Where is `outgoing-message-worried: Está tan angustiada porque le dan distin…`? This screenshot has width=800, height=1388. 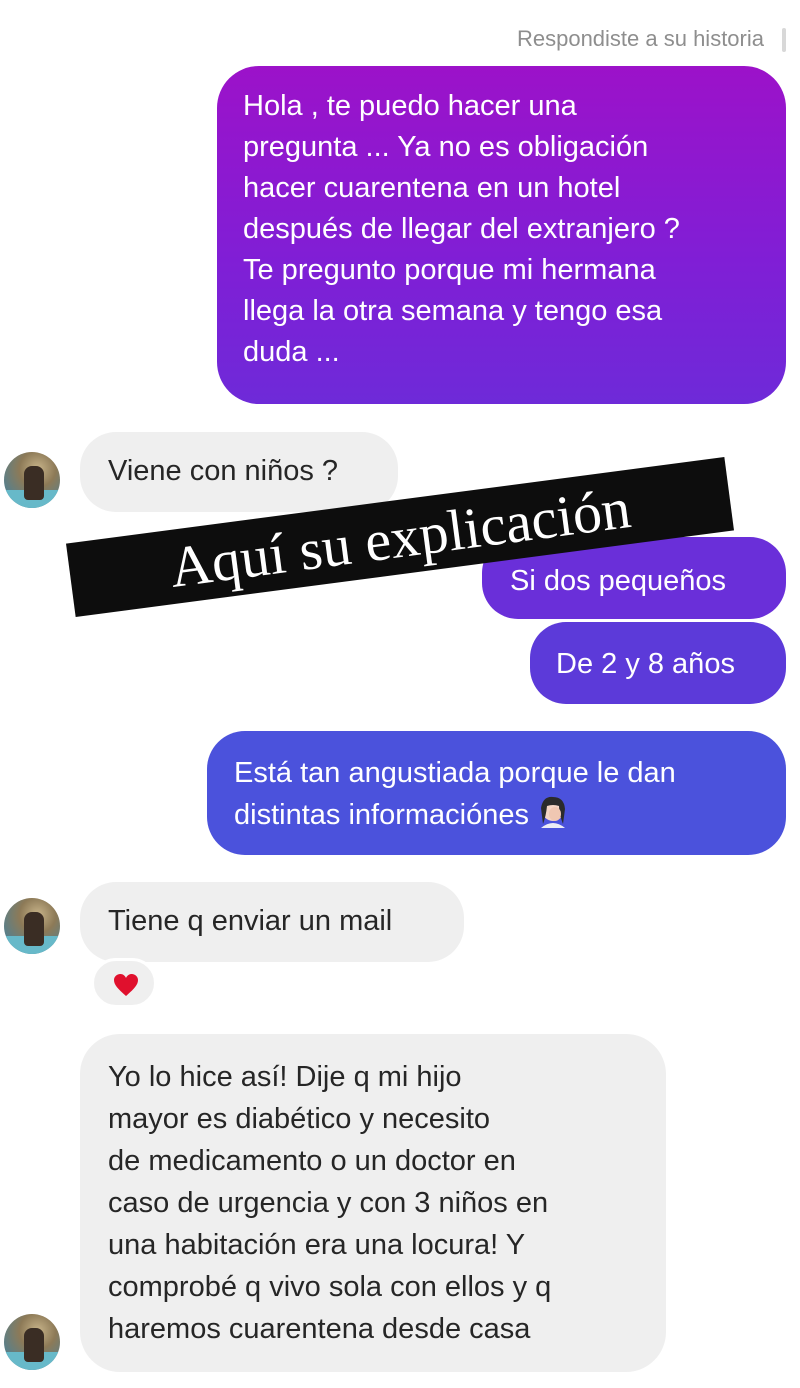 outgoing-message-worried: Está tan angustiada porque le dan distin… is located at coordinates (496, 793).